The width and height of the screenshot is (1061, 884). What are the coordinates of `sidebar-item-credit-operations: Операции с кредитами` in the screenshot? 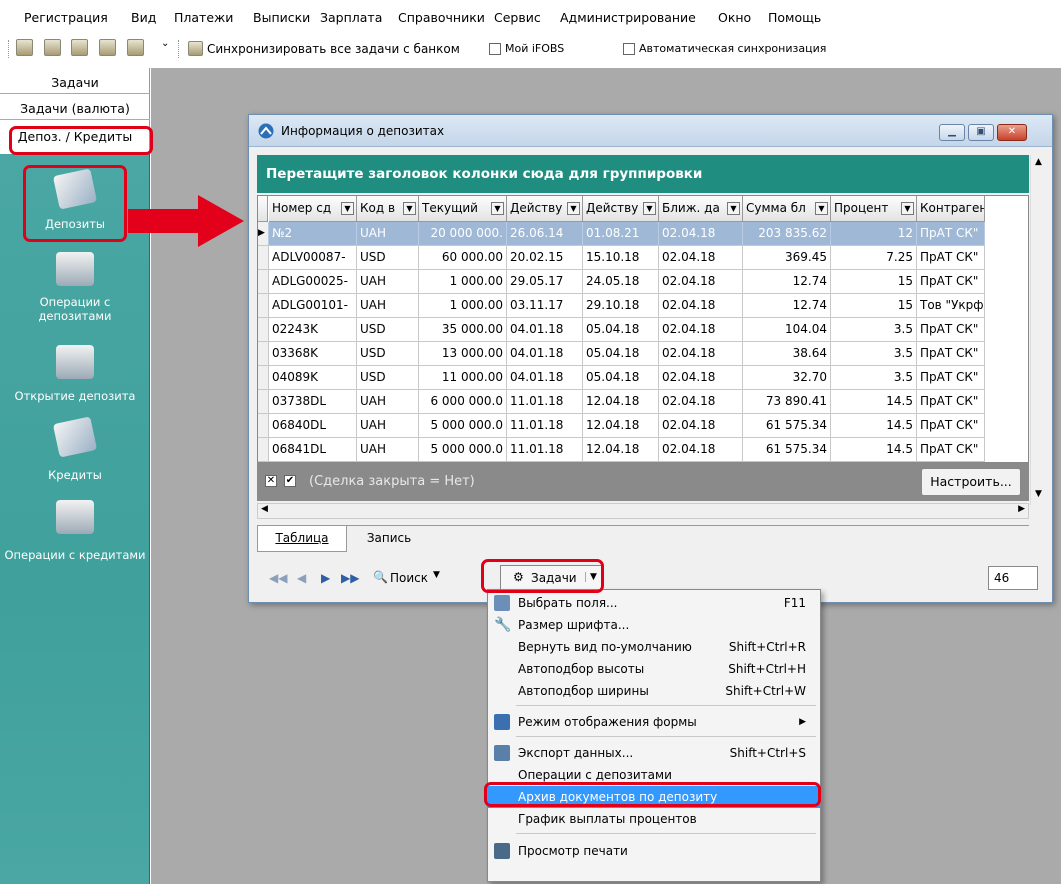 It's located at (75, 555).